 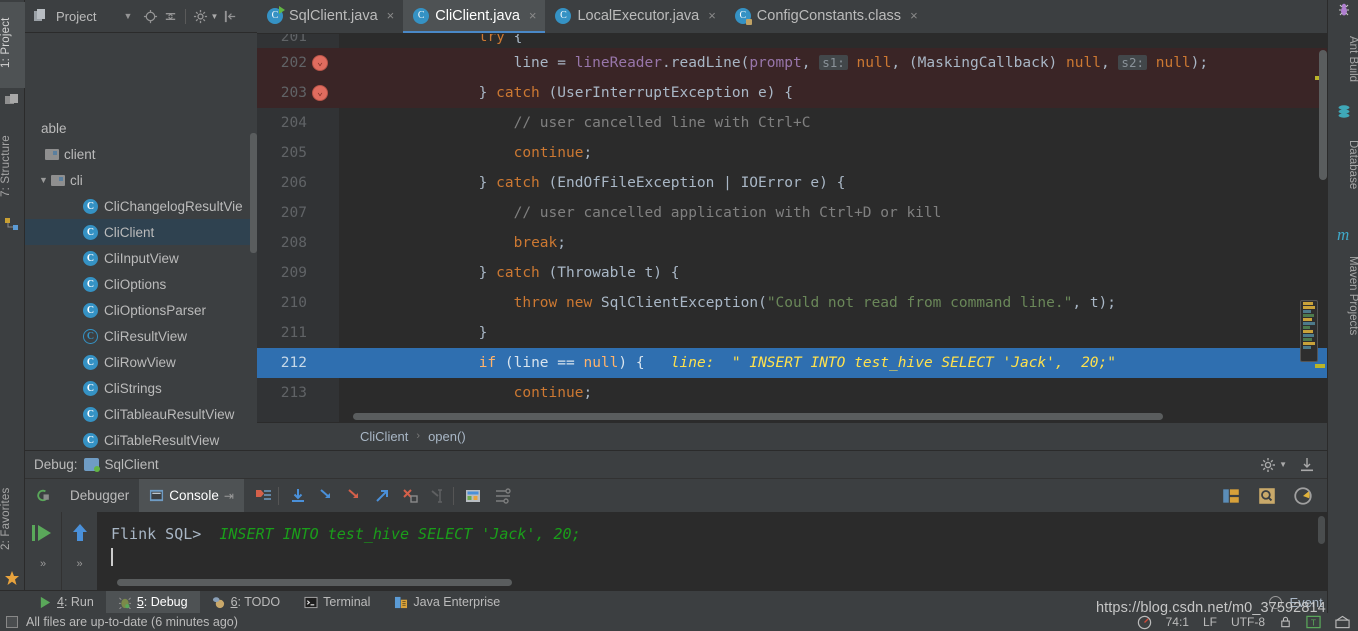 I want to click on tree-row: C CliOptionsParser, so click(x=141, y=310).